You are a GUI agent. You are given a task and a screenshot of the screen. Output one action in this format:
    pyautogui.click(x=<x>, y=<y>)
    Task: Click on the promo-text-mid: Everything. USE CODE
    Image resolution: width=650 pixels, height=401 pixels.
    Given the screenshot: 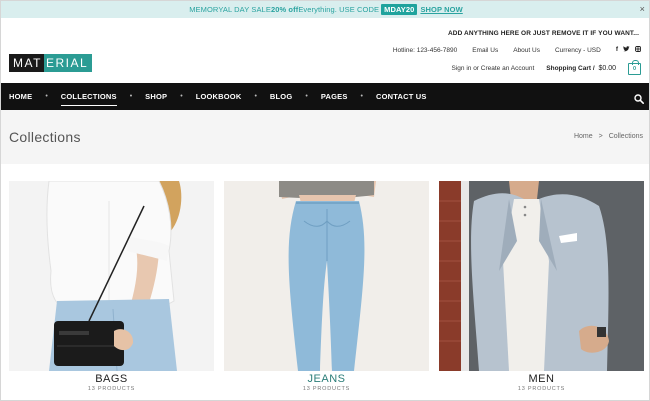 What is the action you would take?
    pyautogui.click(x=339, y=9)
    